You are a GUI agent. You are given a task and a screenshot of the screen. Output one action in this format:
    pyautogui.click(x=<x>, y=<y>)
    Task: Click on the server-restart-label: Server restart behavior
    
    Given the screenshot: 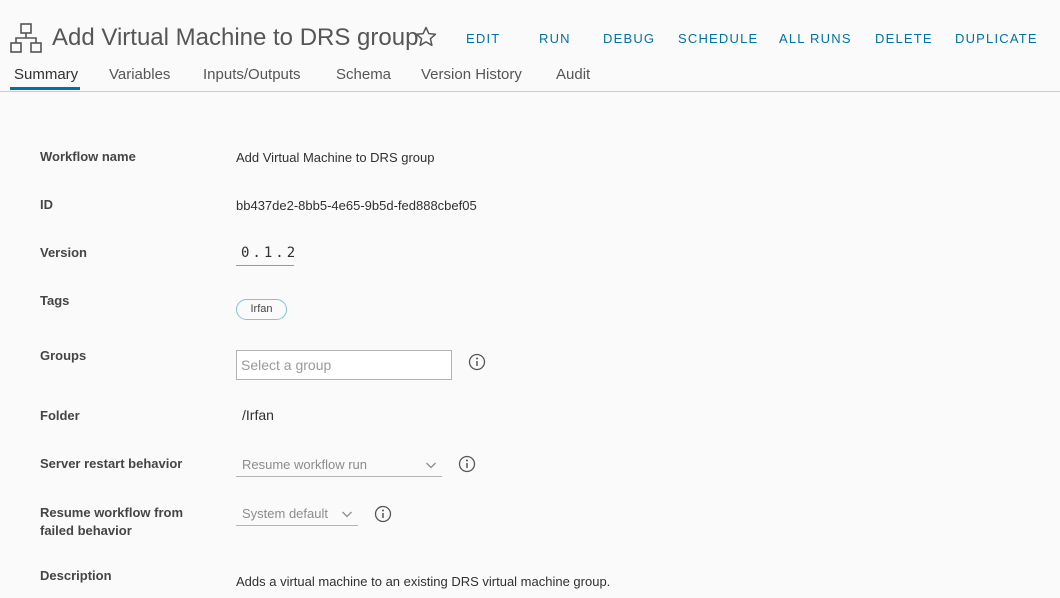 What is the action you would take?
    pyautogui.click(x=111, y=463)
    